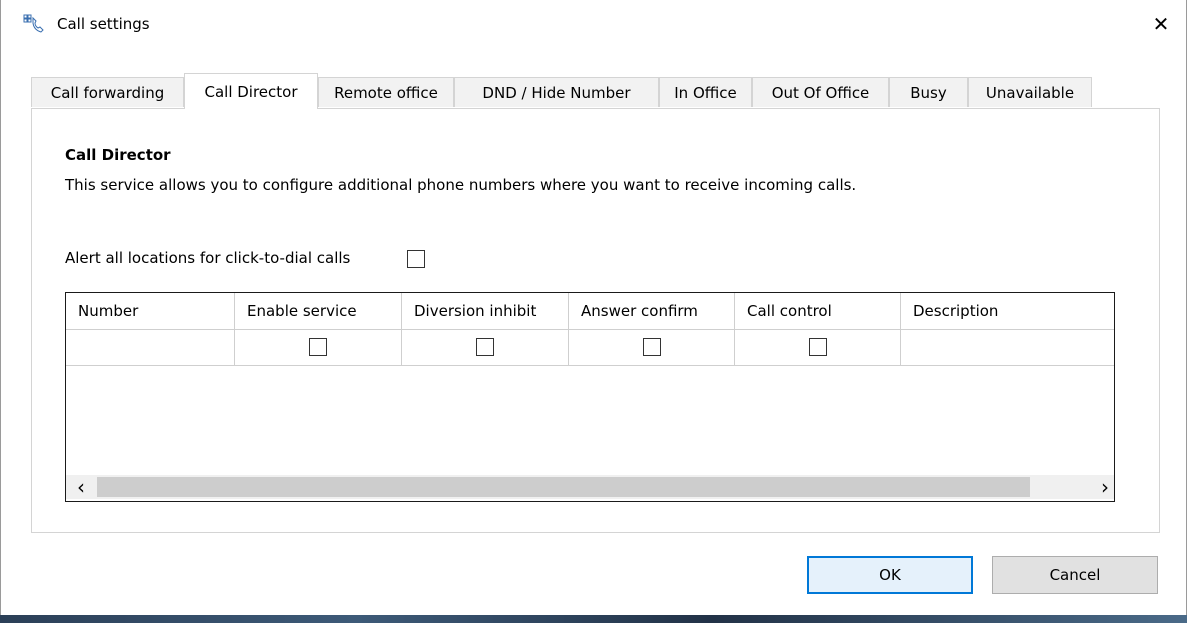 This screenshot has height=623, width=1187. I want to click on table-row, so click(590, 347).